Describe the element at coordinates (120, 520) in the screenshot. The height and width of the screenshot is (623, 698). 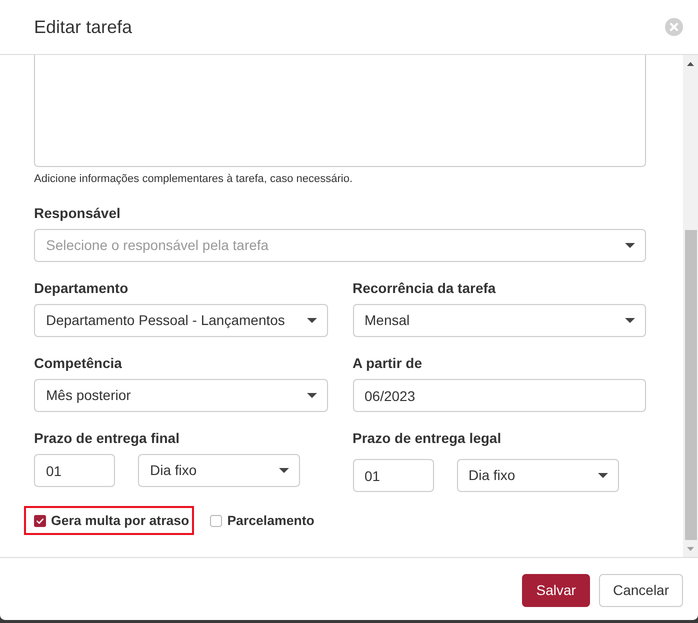
I see `checkbox-label: Gera multa por atraso` at that location.